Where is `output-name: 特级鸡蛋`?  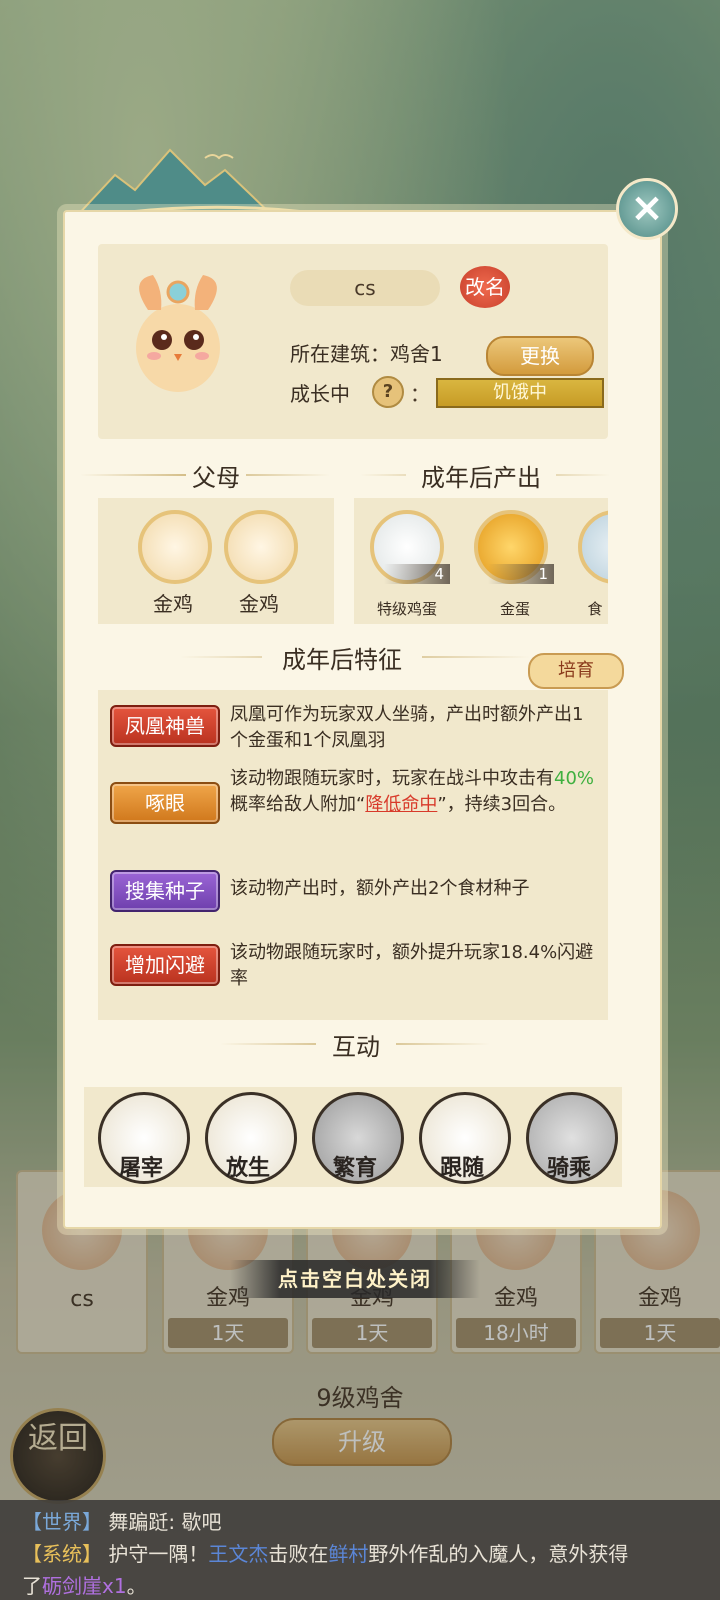
output-name: 特级鸡蛋 is located at coordinates (406, 609).